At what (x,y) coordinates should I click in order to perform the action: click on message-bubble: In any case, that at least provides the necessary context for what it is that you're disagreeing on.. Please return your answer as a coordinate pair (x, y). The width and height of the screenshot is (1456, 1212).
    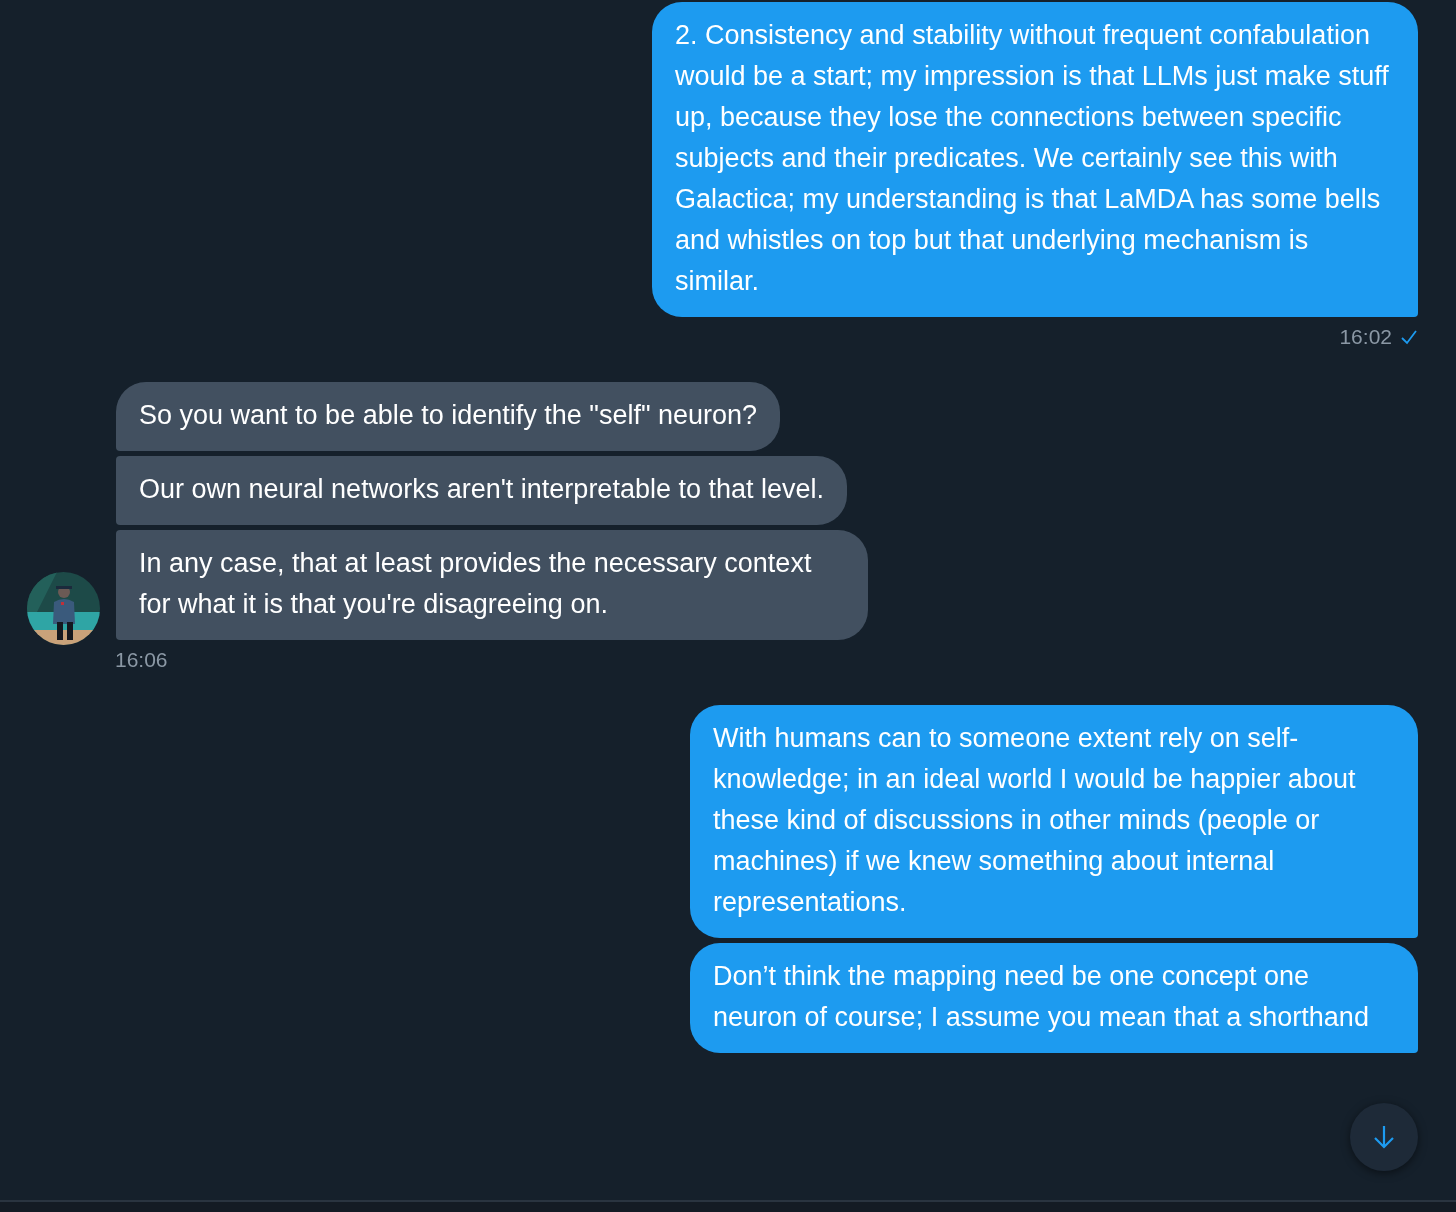
    Looking at the image, I should click on (492, 585).